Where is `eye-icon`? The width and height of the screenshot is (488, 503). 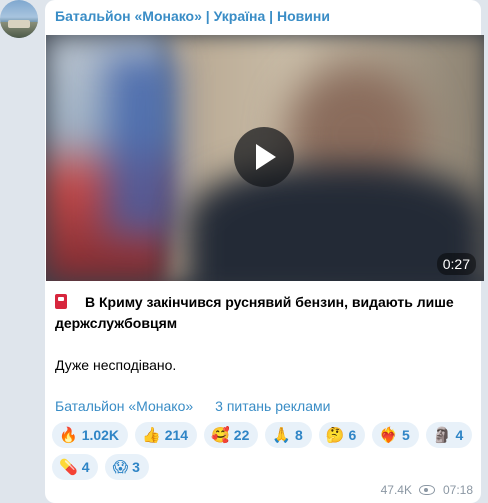
eye-icon is located at coordinates (426, 490).